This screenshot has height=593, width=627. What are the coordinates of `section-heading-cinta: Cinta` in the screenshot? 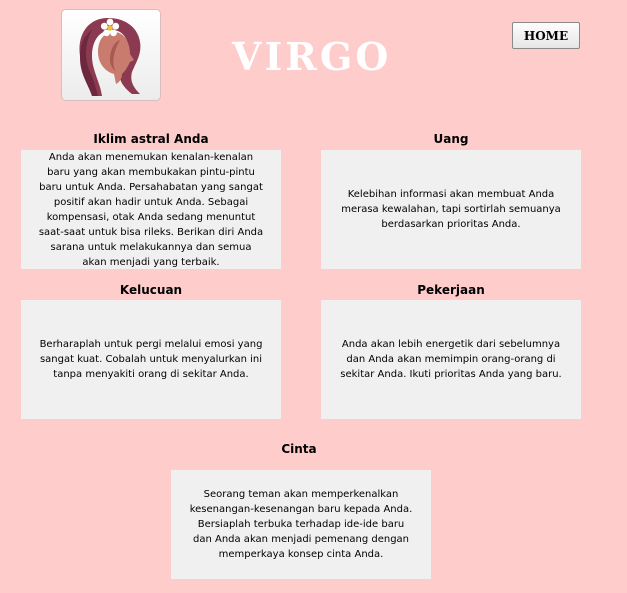 It's located at (299, 449).